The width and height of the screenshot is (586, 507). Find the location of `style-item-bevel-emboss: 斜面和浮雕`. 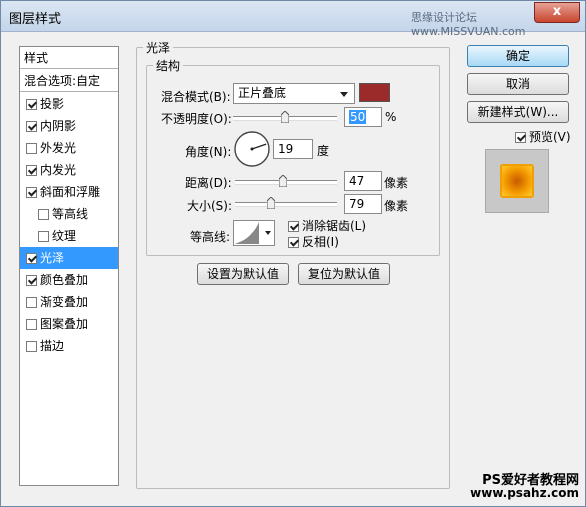

style-item-bevel-emboss: 斜面和浮雕 is located at coordinates (69, 192).